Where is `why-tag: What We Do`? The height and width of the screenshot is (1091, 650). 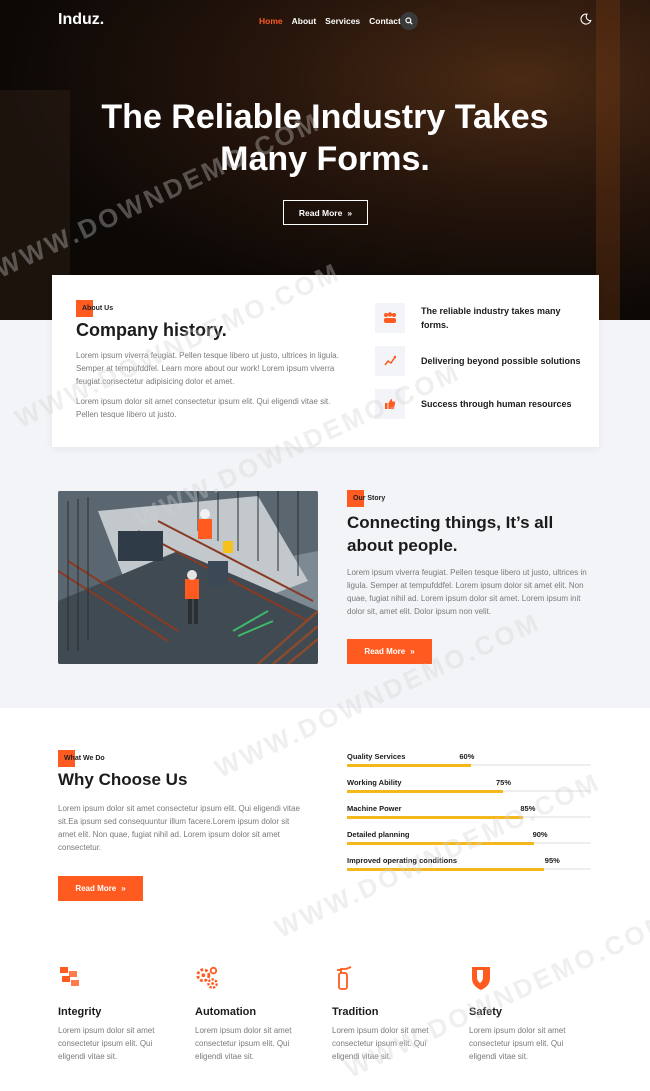 why-tag: What We Do is located at coordinates (81, 758).